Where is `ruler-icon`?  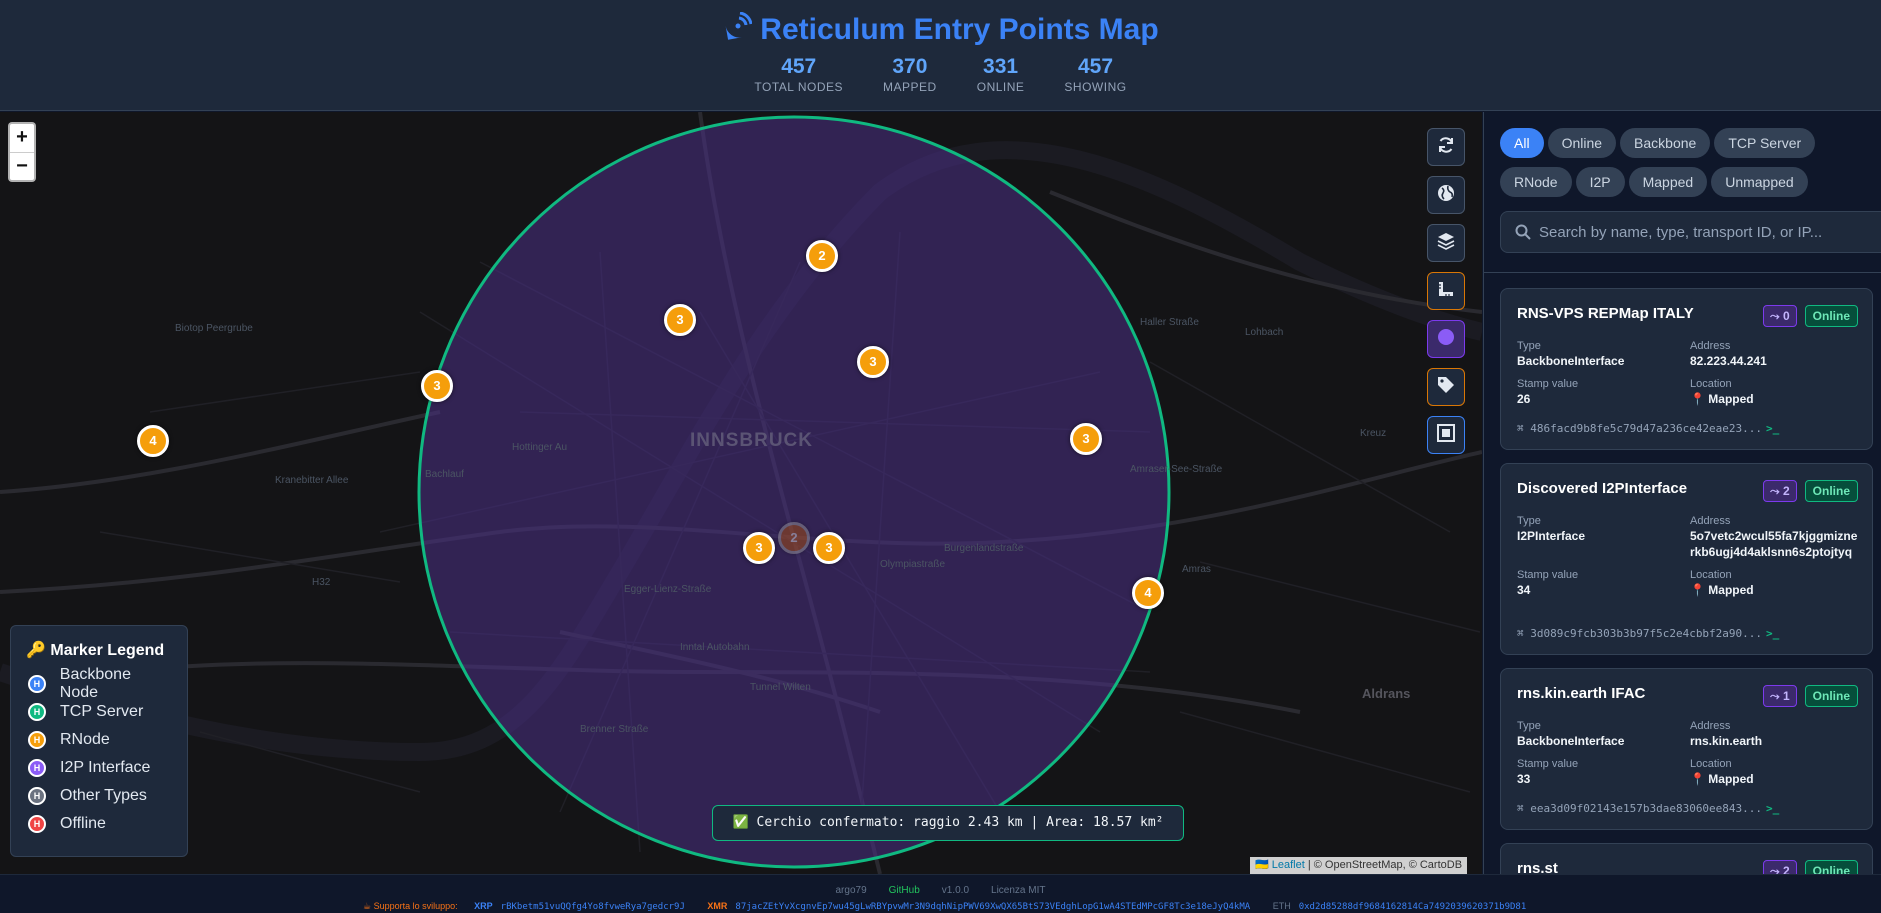 ruler-icon is located at coordinates (1446, 291).